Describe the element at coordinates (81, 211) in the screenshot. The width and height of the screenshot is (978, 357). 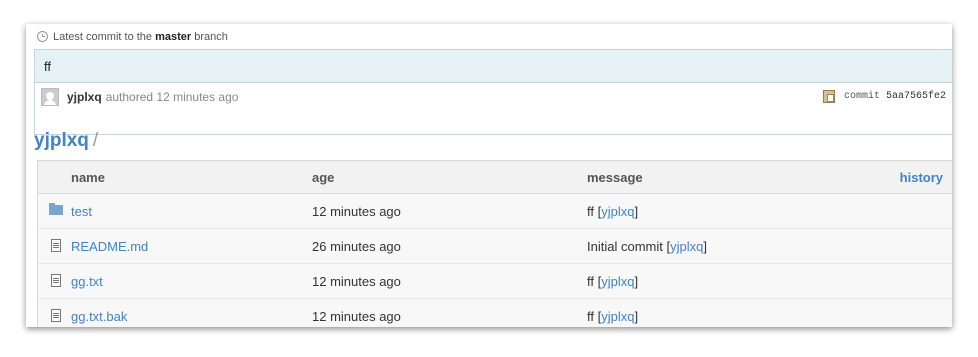
I see `file-name-link: test` at that location.